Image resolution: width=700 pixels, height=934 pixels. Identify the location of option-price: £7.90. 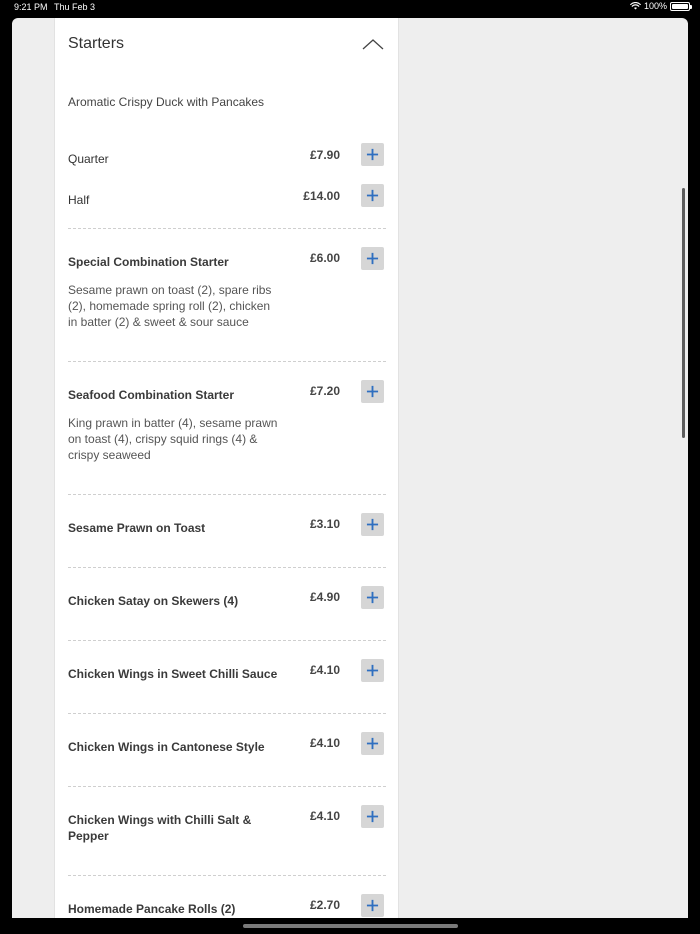
(324, 155).